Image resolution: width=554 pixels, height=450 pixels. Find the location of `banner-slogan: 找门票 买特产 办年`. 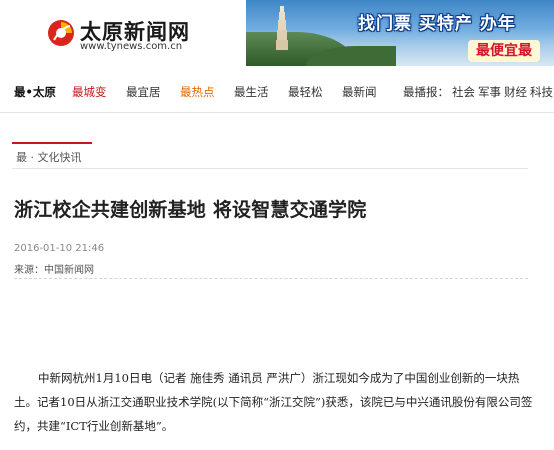

banner-slogan: 找门票 买特产 办年 is located at coordinates (437, 24).